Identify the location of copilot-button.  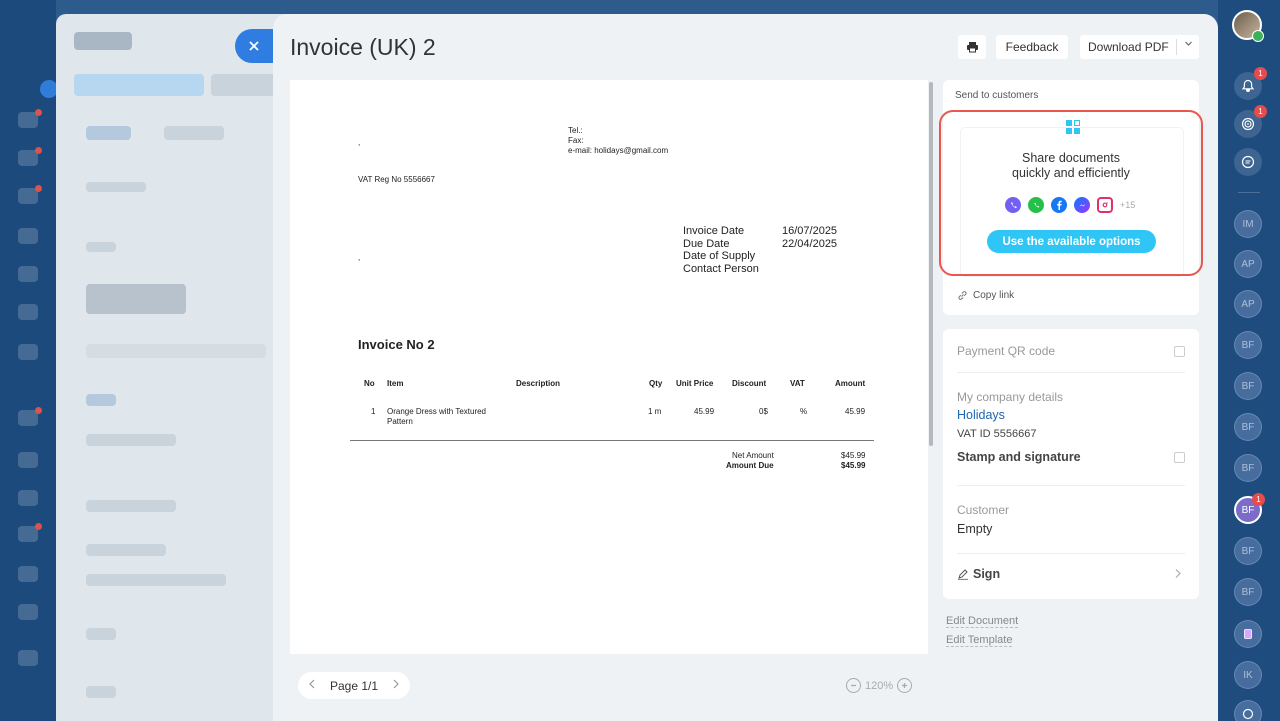
(1248, 710).